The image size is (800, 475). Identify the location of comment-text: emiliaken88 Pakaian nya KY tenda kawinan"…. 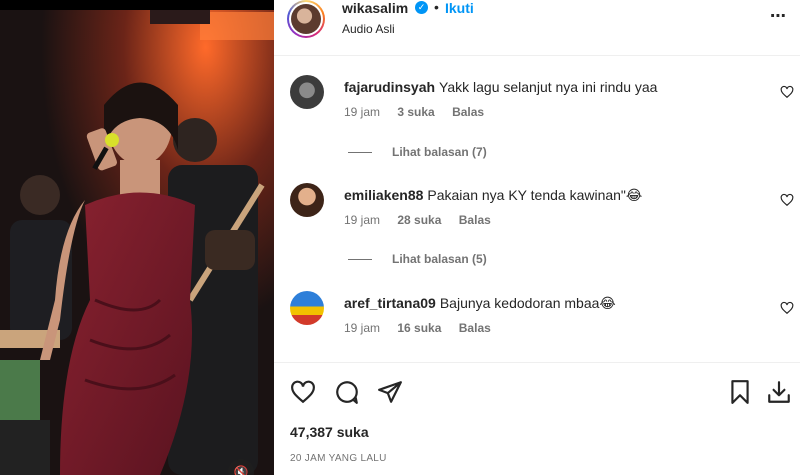
(493, 195).